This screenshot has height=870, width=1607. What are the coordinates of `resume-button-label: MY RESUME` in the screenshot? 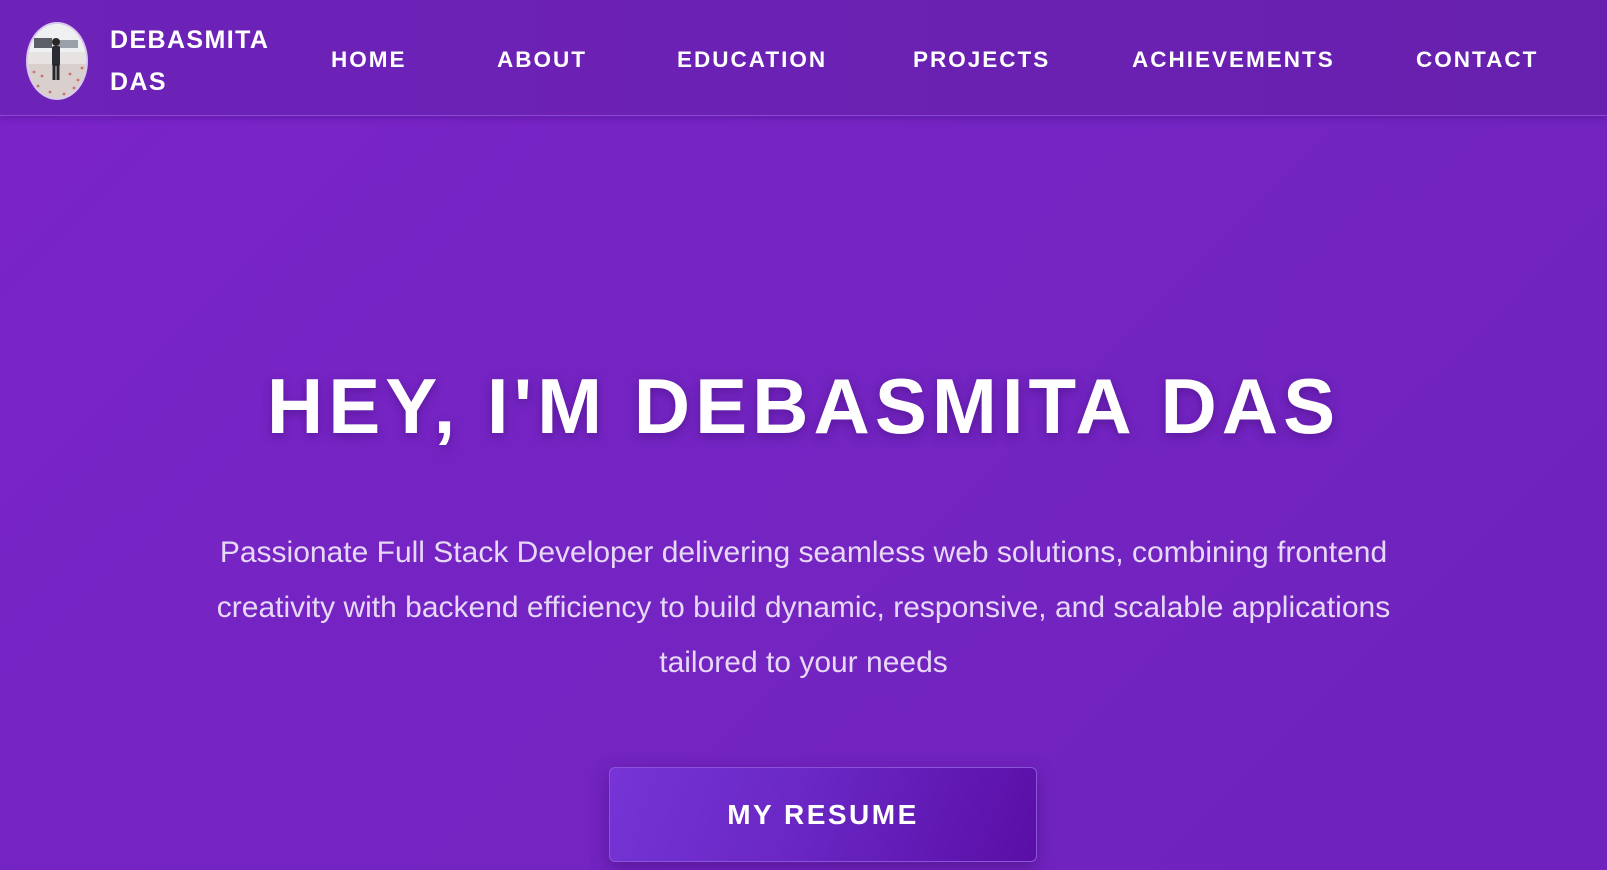 It's located at (823, 814).